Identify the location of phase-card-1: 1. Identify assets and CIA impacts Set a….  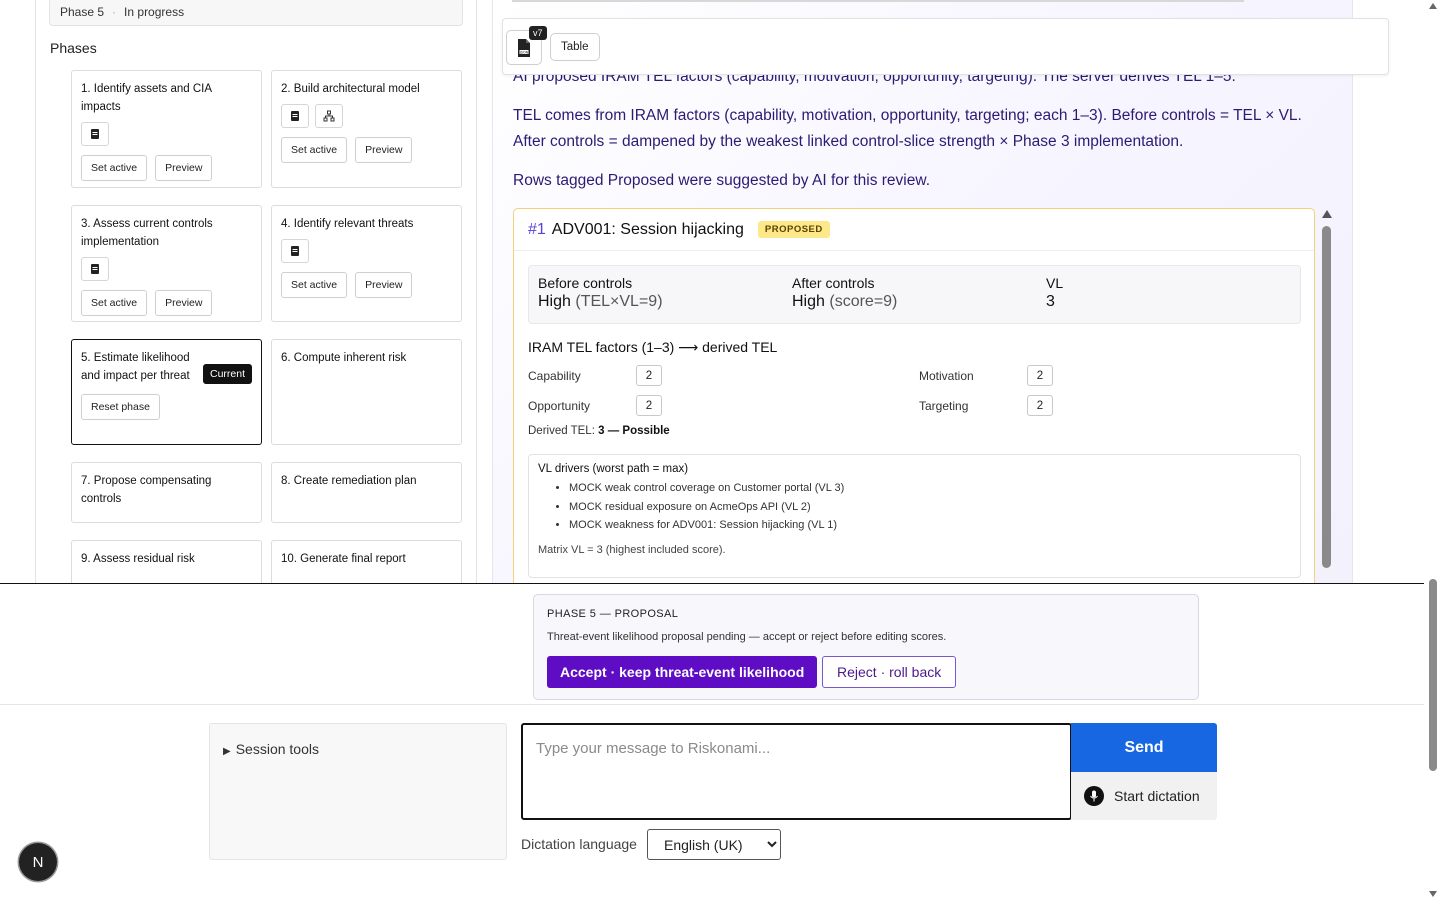
(166, 129).